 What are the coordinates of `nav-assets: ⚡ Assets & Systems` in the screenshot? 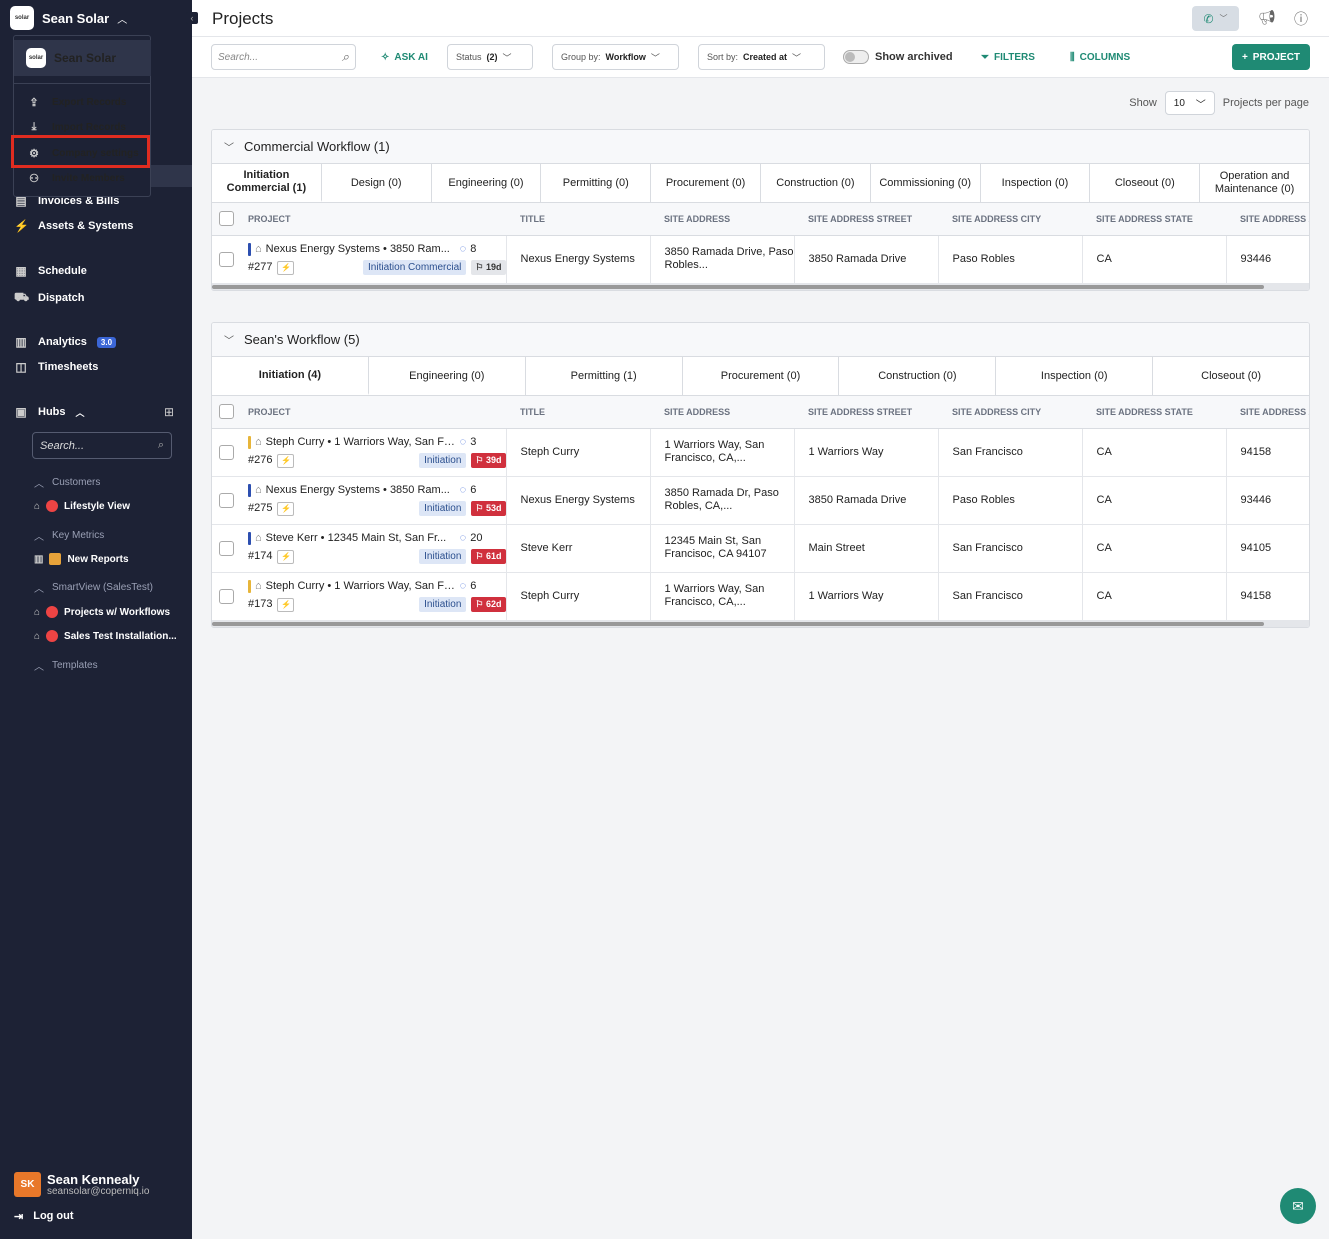 It's located at (73, 226).